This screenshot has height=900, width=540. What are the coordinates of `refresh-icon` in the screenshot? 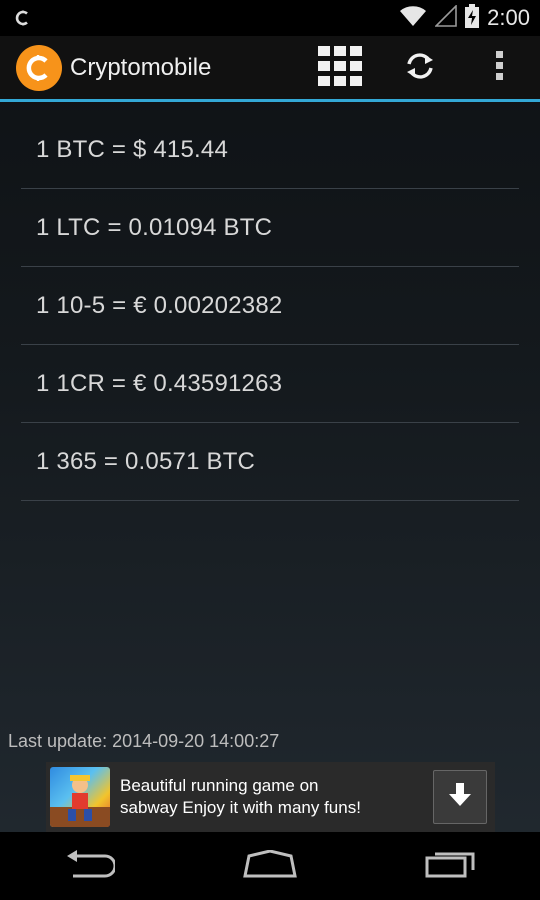 It's located at (420, 68).